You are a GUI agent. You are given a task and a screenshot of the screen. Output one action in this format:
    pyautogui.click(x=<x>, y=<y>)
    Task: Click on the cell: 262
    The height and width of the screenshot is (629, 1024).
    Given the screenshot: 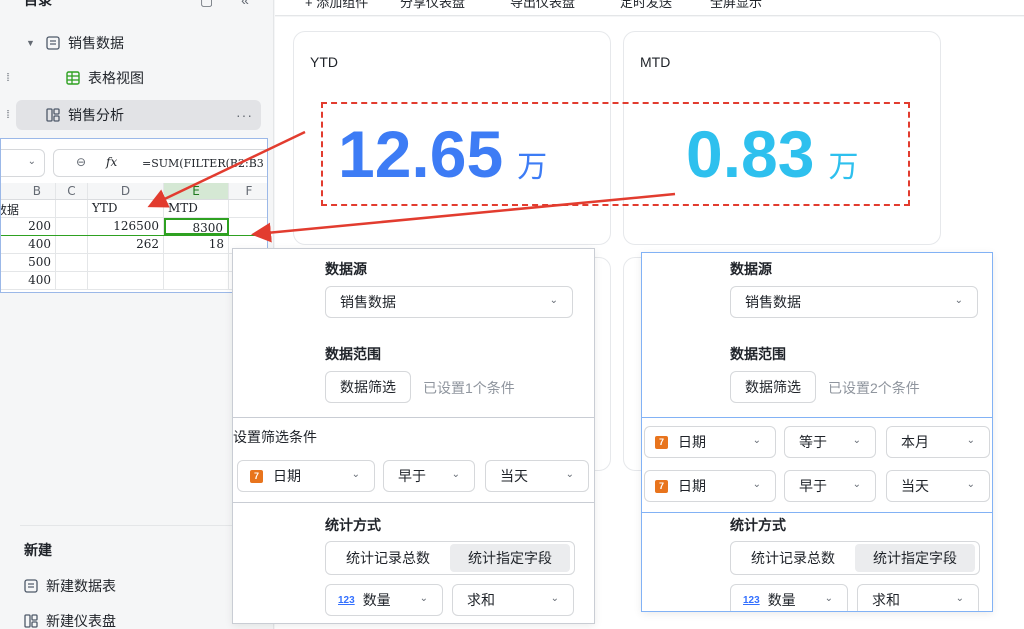 What is the action you would take?
    pyautogui.click(x=126, y=244)
    